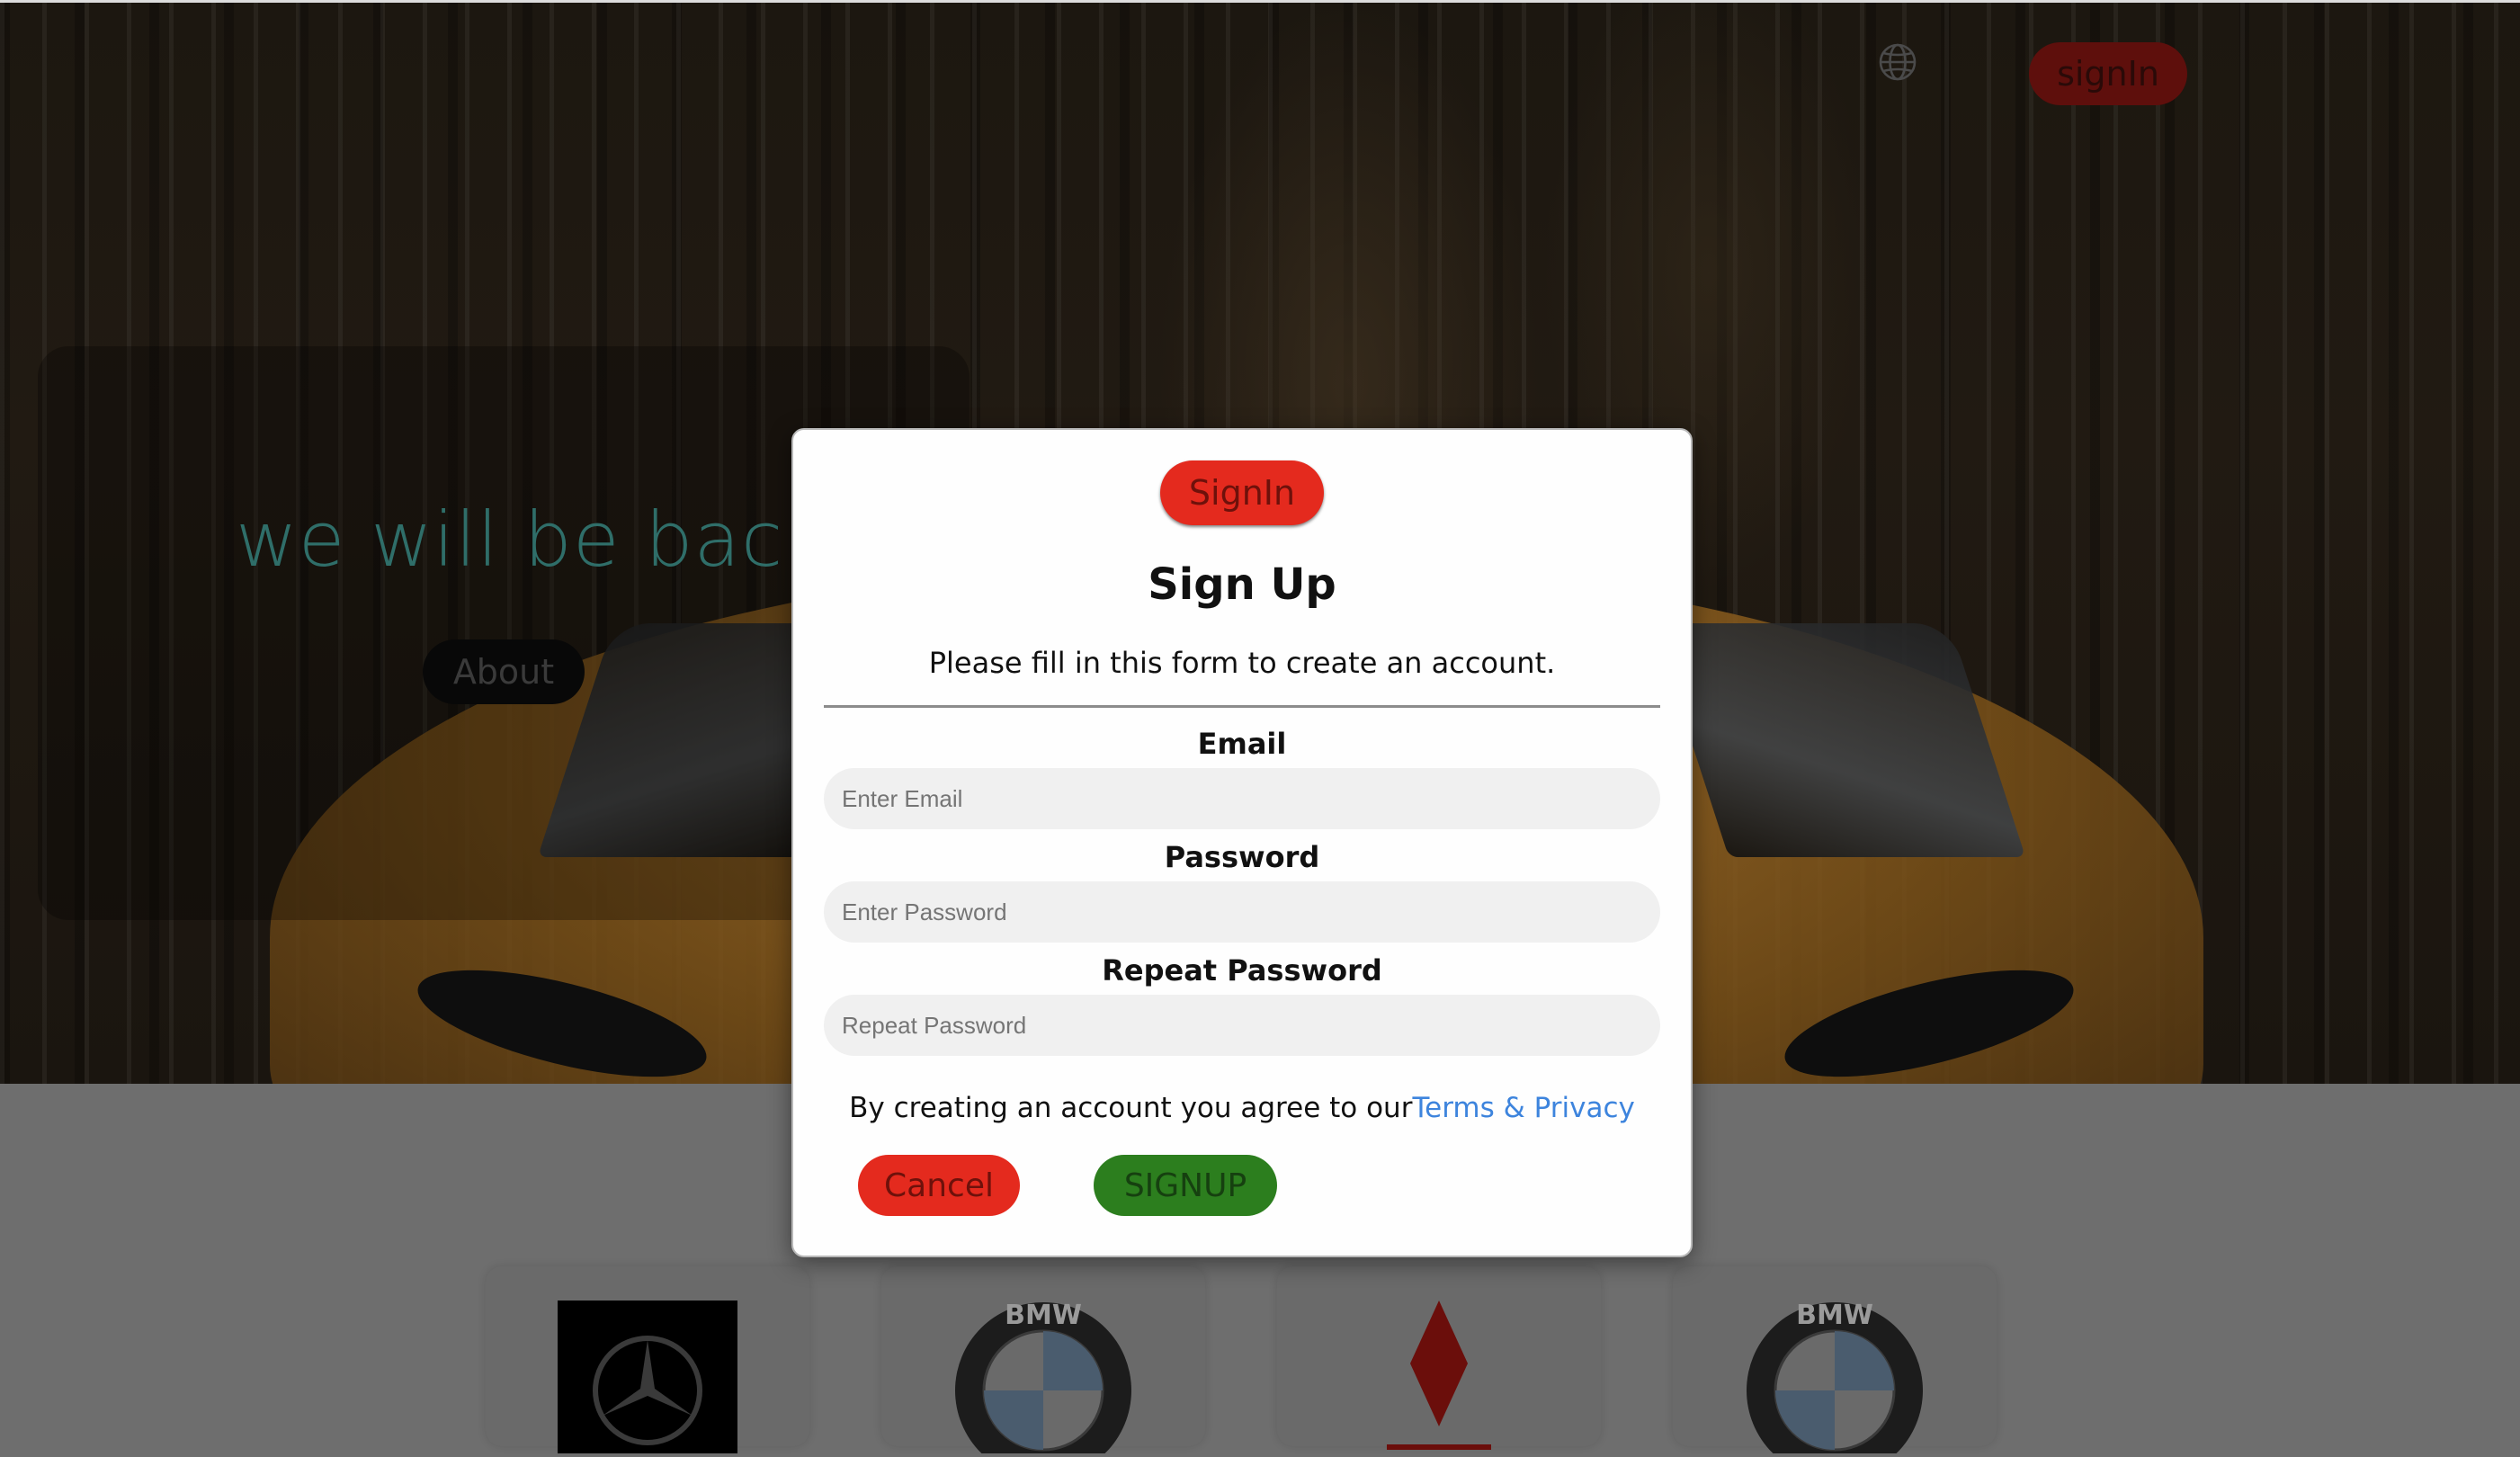 The width and height of the screenshot is (2520, 1457). I want to click on modal-divider, so click(1242, 706).